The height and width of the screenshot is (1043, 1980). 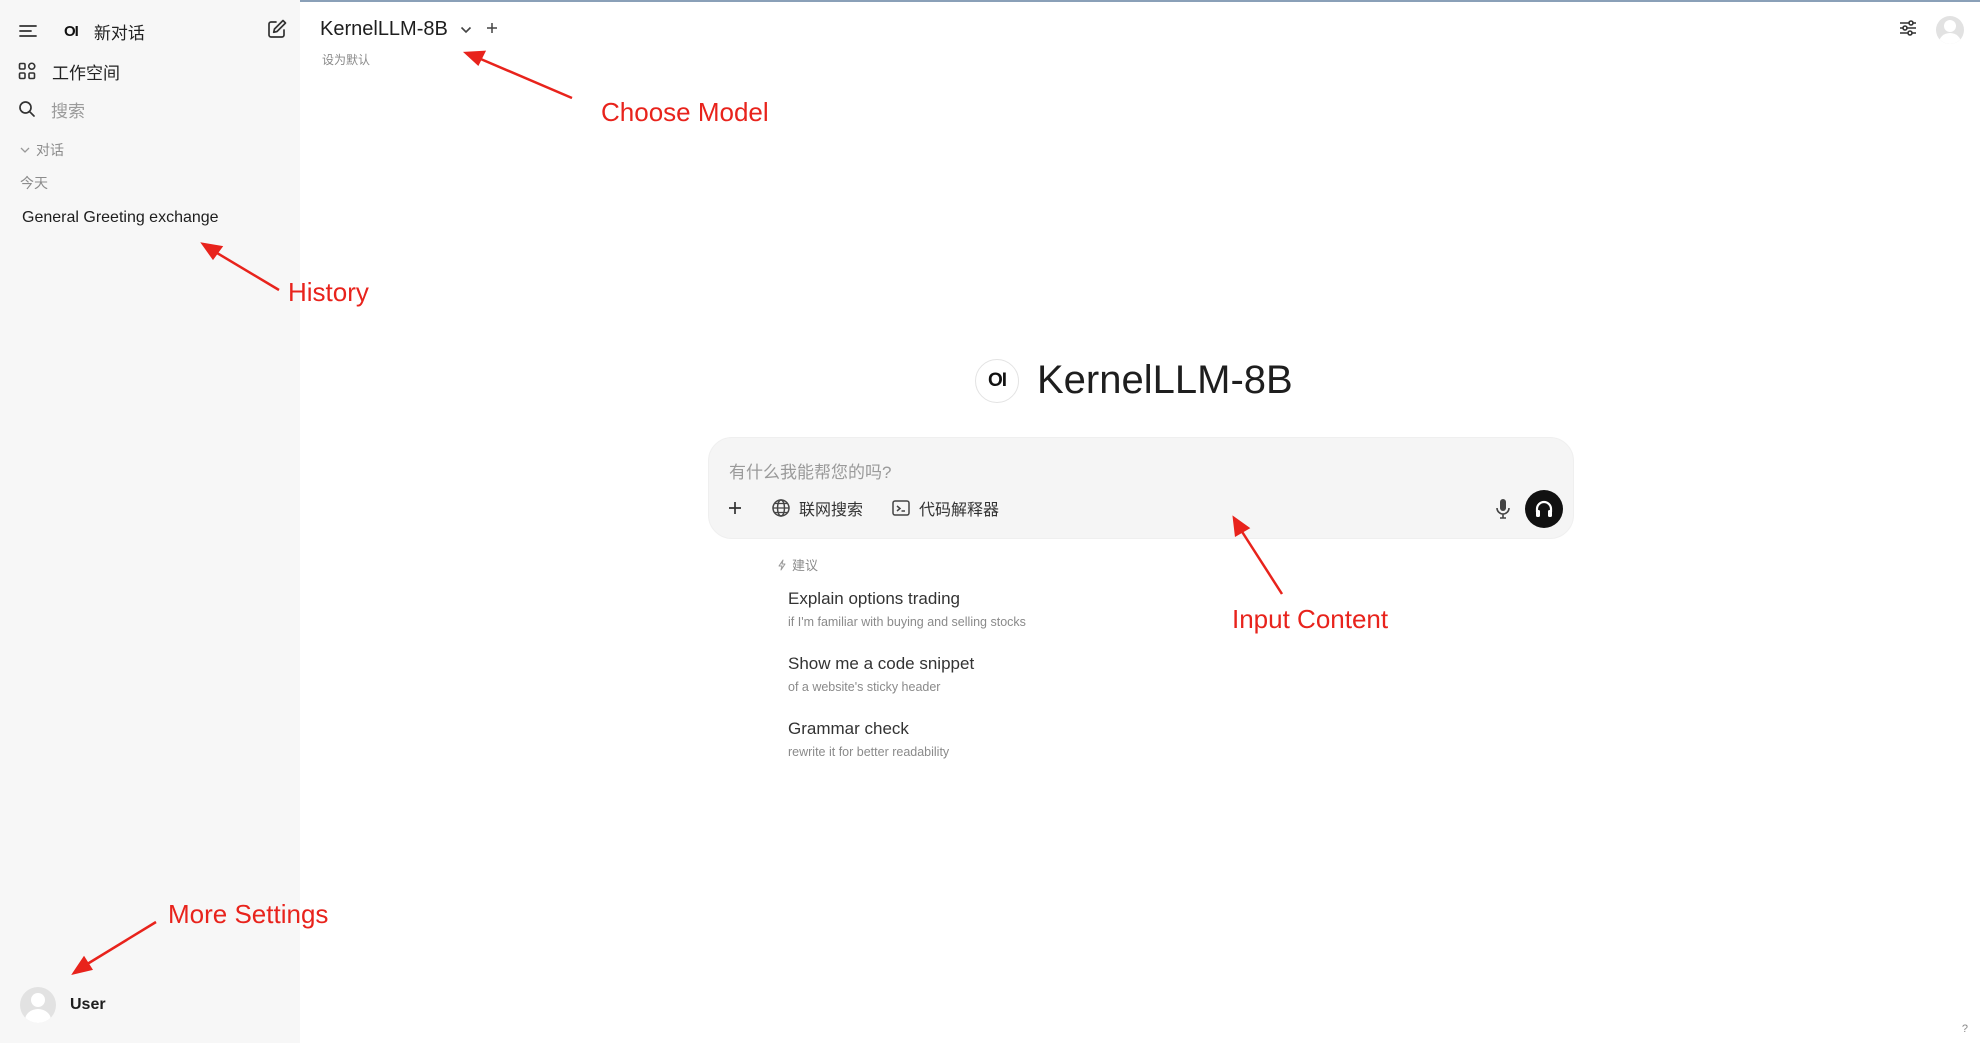 What do you see at coordinates (34, 183) in the screenshot?
I see `date-group-label: 今天` at bounding box center [34, 183].